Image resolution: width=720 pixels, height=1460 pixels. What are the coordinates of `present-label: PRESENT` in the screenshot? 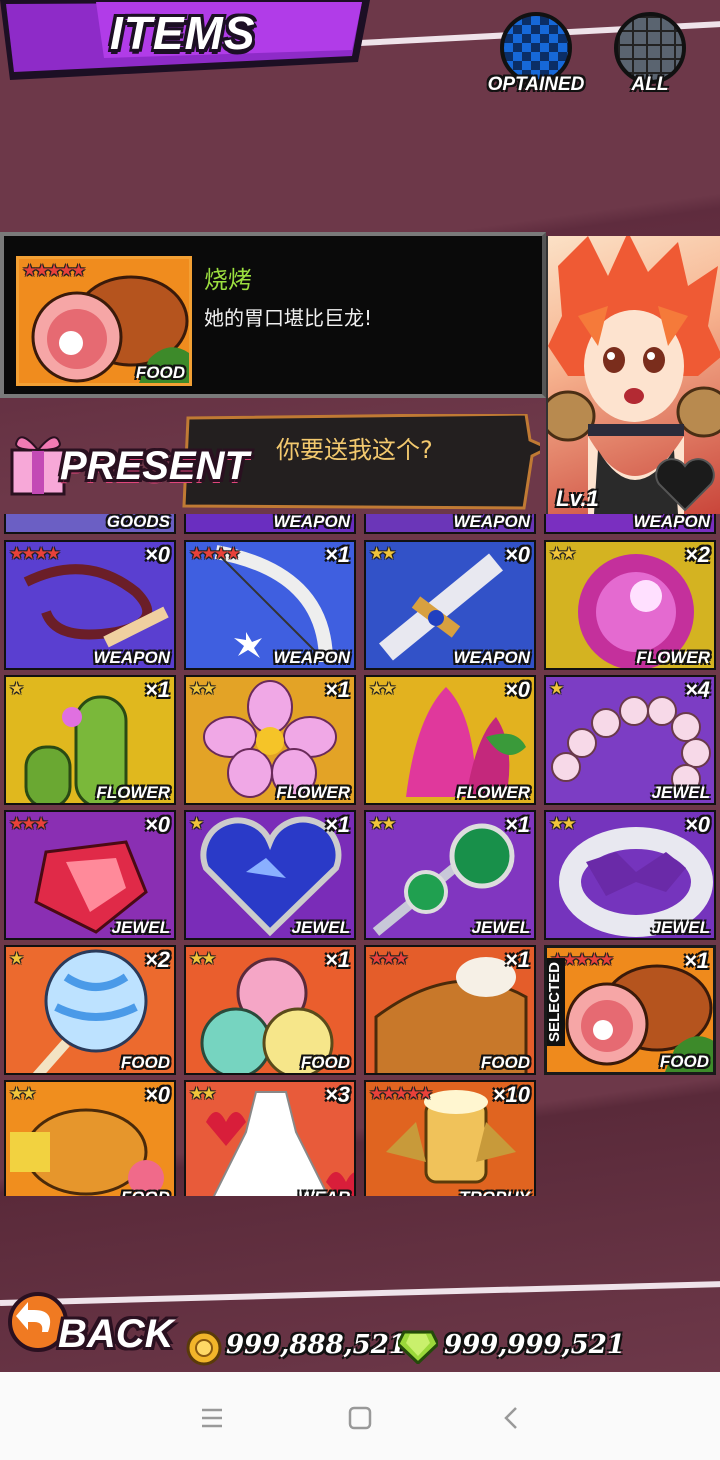 It's located at (154, 466).